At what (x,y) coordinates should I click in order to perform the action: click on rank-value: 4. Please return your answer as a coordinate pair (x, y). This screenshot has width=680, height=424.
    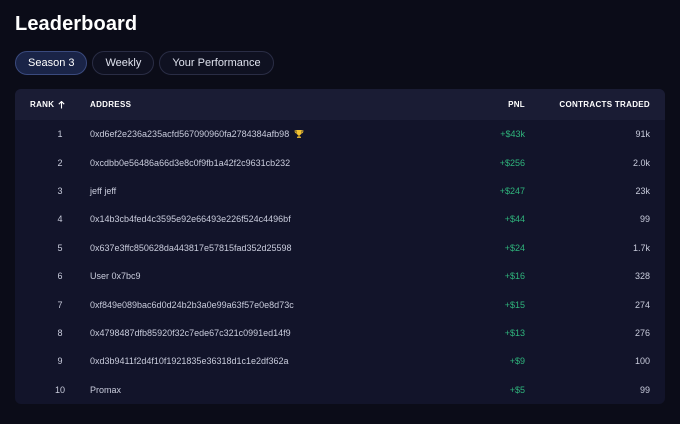
    Looking at the image, I should click on (60, 219).